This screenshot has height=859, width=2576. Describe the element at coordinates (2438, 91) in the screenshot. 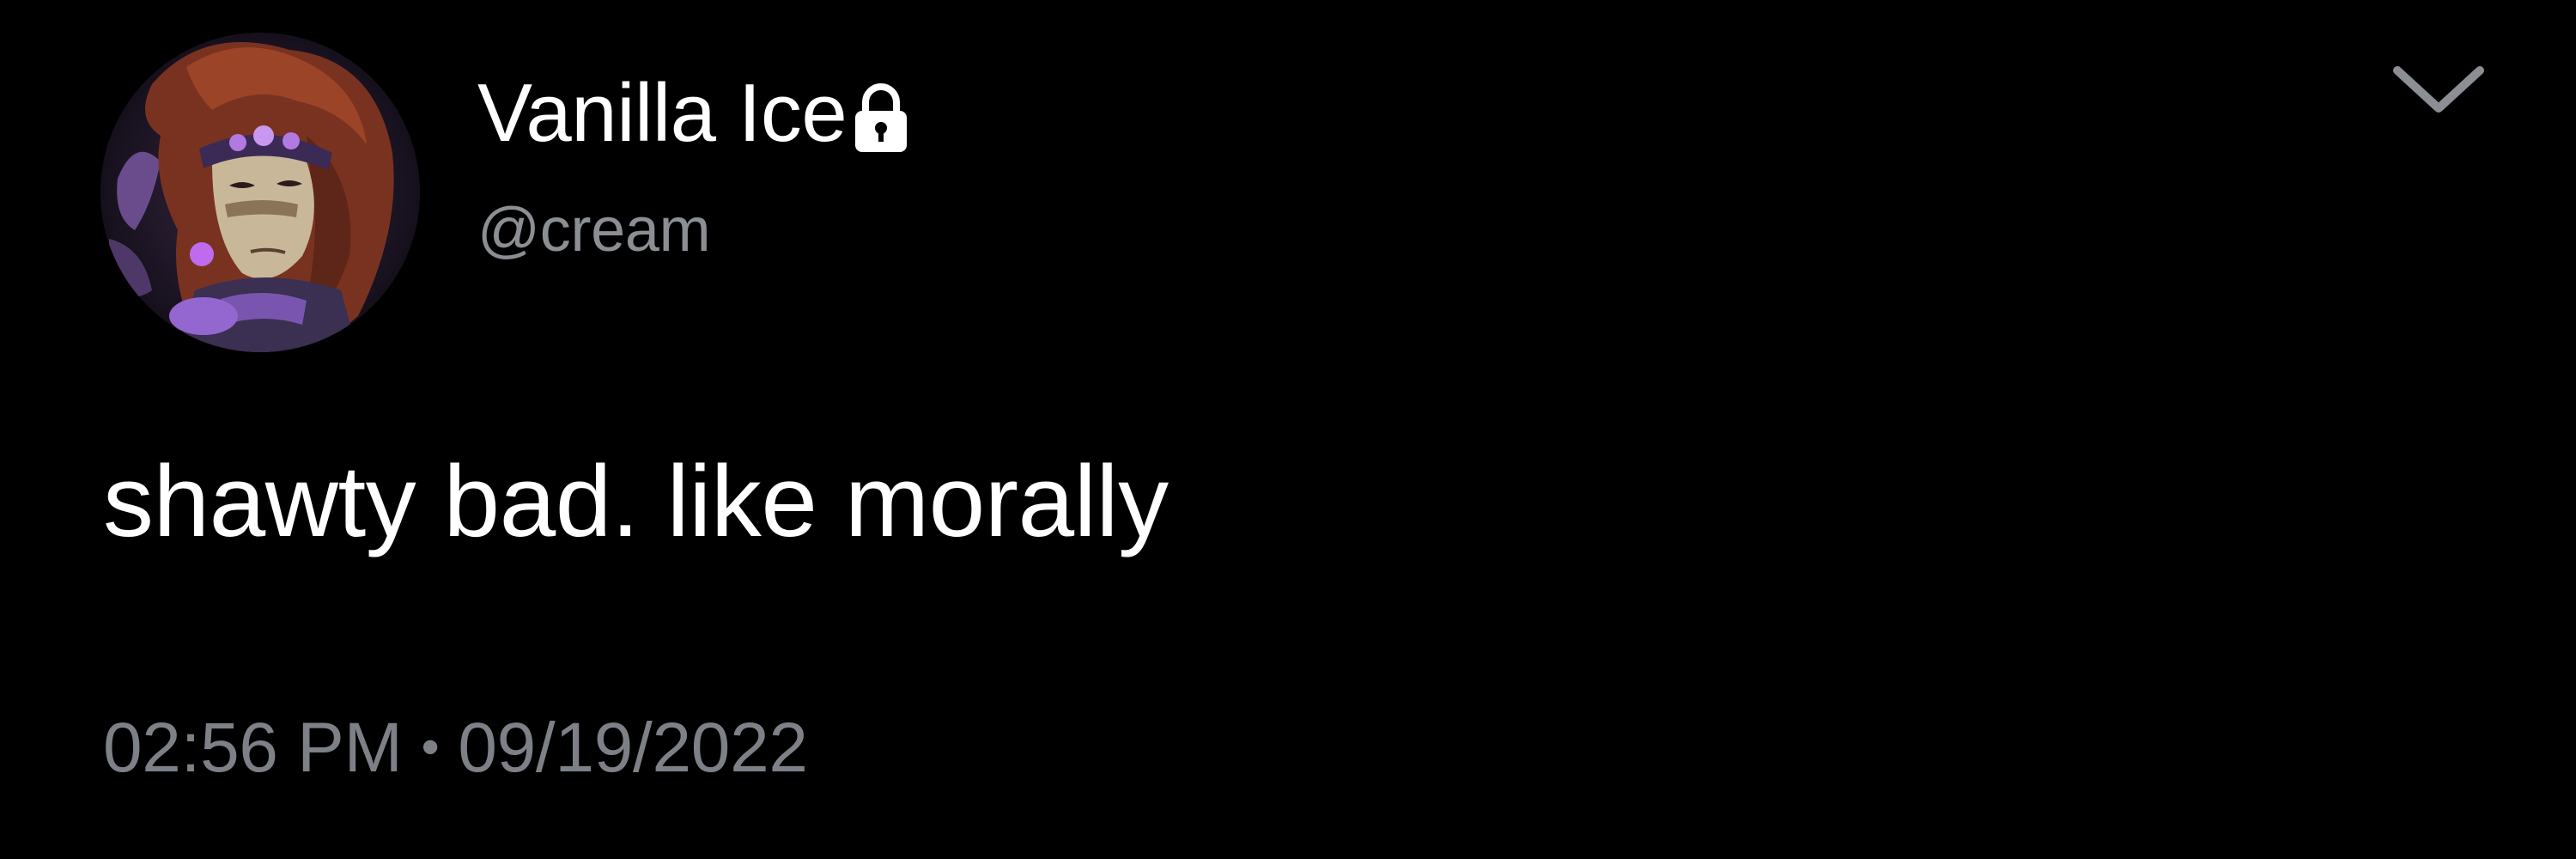

I see `chevron-down-icon` at that location.